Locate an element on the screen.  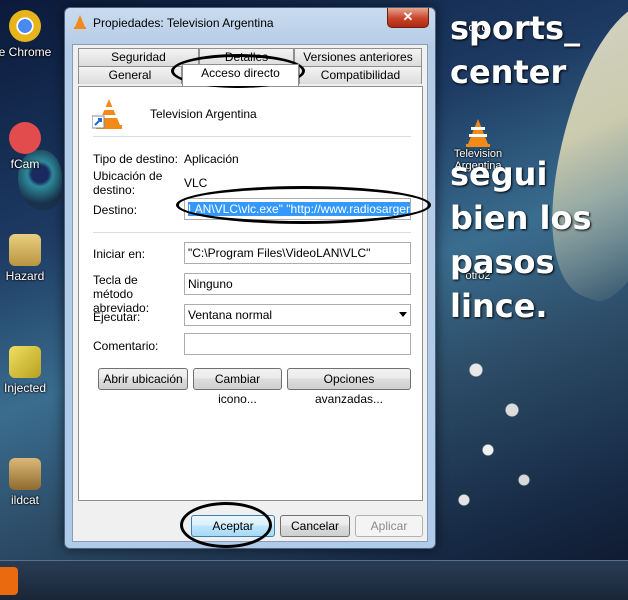
tab-seguridad: Seguridad is located at coordinates (138, 57).